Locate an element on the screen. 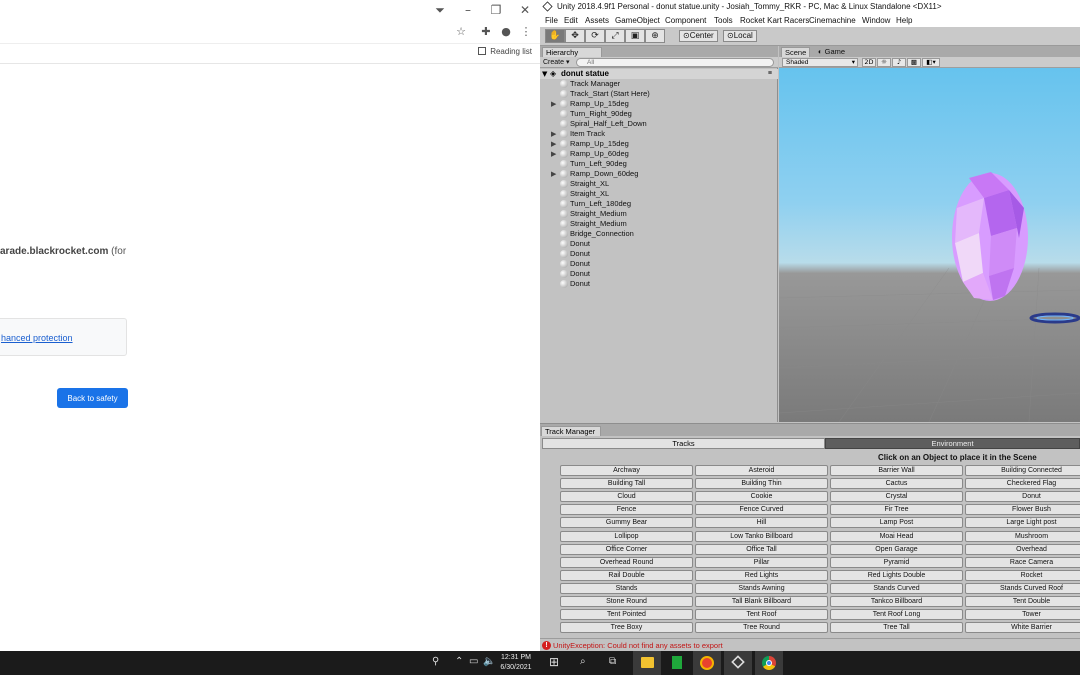 This screenshot has width=1080, height=675. transform-tool-icon: ⊕ is located at coordinates (655, 36).